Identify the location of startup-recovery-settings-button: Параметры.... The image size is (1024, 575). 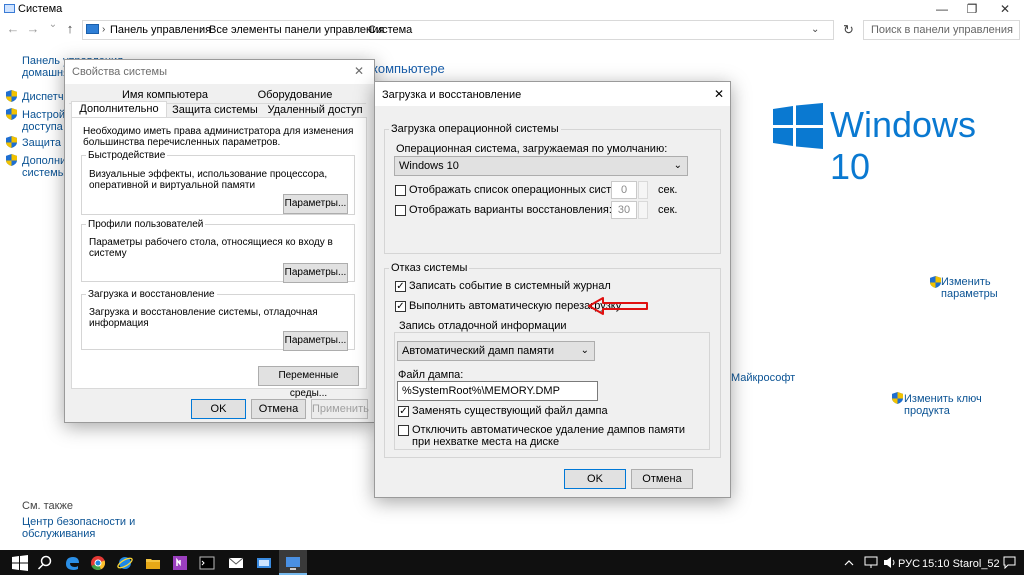
(315, 341).